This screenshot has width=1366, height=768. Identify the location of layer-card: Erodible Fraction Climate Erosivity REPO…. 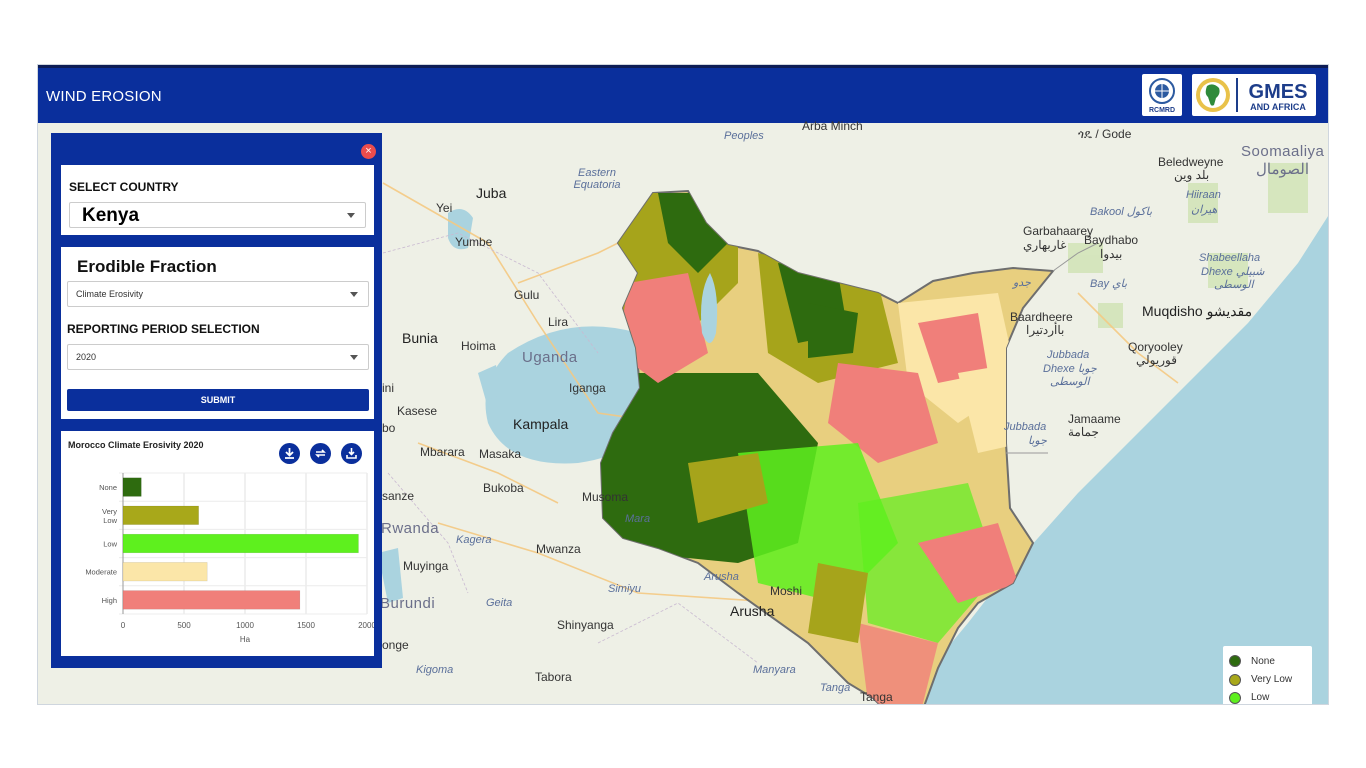
(217, 333).